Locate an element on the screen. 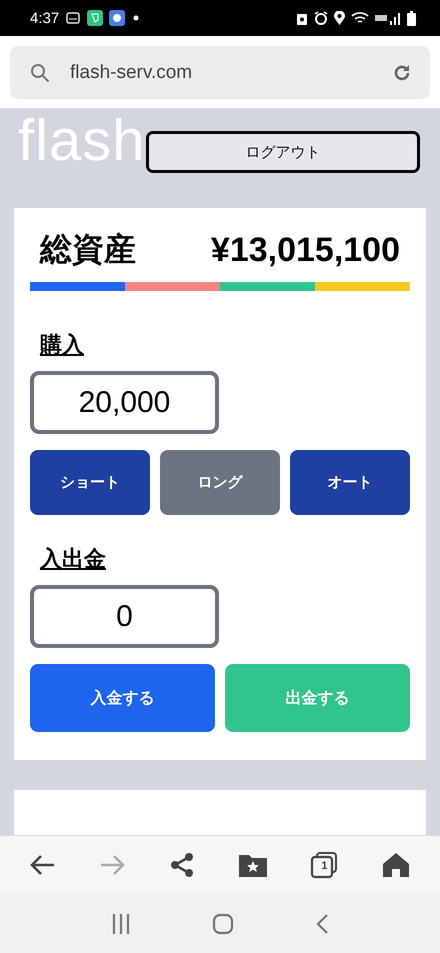  amount-field: 20,000 is located at coordinates (124, 402).